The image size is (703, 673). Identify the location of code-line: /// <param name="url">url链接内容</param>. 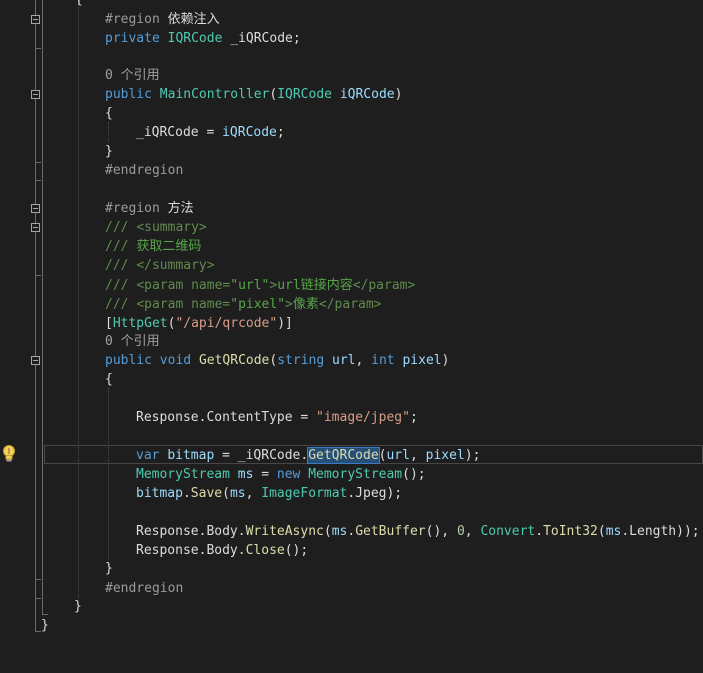
(351, 285).